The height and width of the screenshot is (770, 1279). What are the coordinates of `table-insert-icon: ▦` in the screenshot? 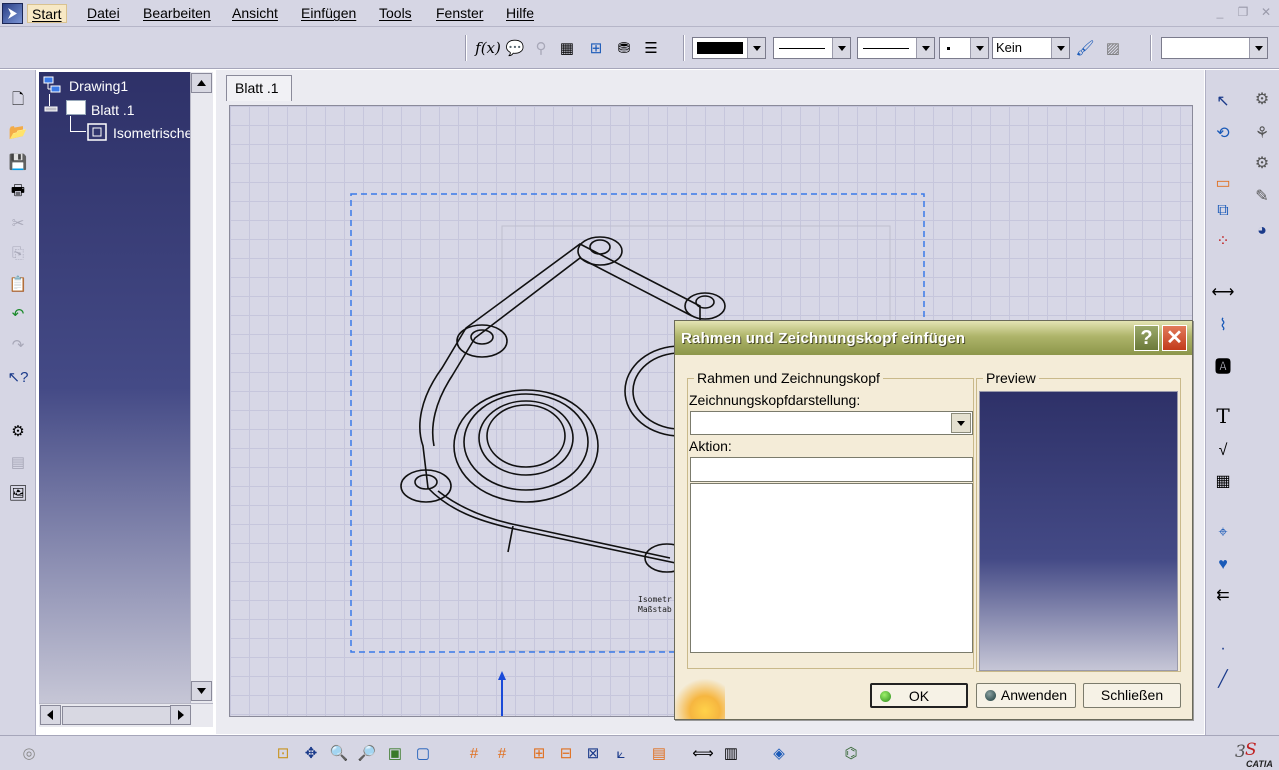 It's located at (1223, 481).